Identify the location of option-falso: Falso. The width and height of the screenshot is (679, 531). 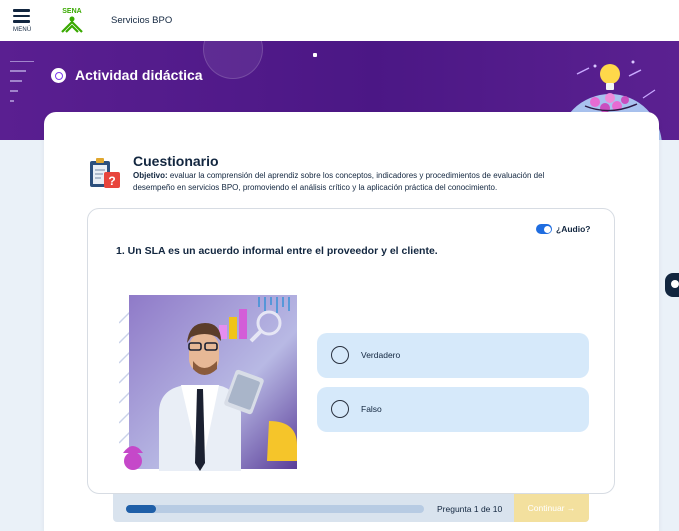
(453, 409).